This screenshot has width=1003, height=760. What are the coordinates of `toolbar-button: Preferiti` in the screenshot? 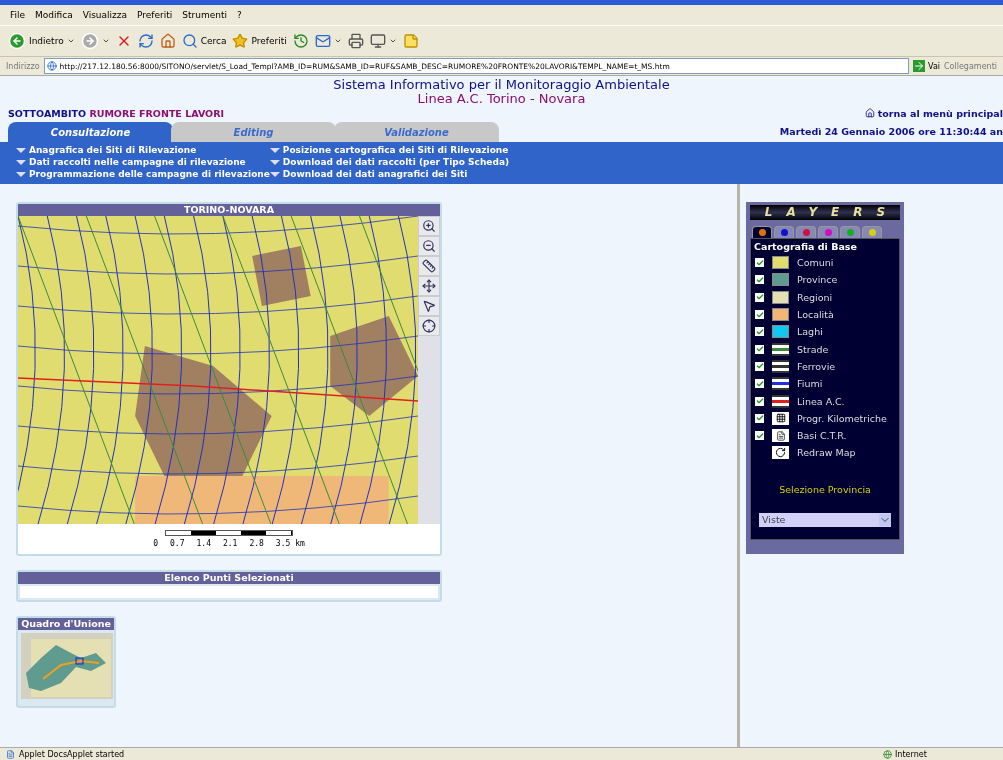 It's located at (259, 41).